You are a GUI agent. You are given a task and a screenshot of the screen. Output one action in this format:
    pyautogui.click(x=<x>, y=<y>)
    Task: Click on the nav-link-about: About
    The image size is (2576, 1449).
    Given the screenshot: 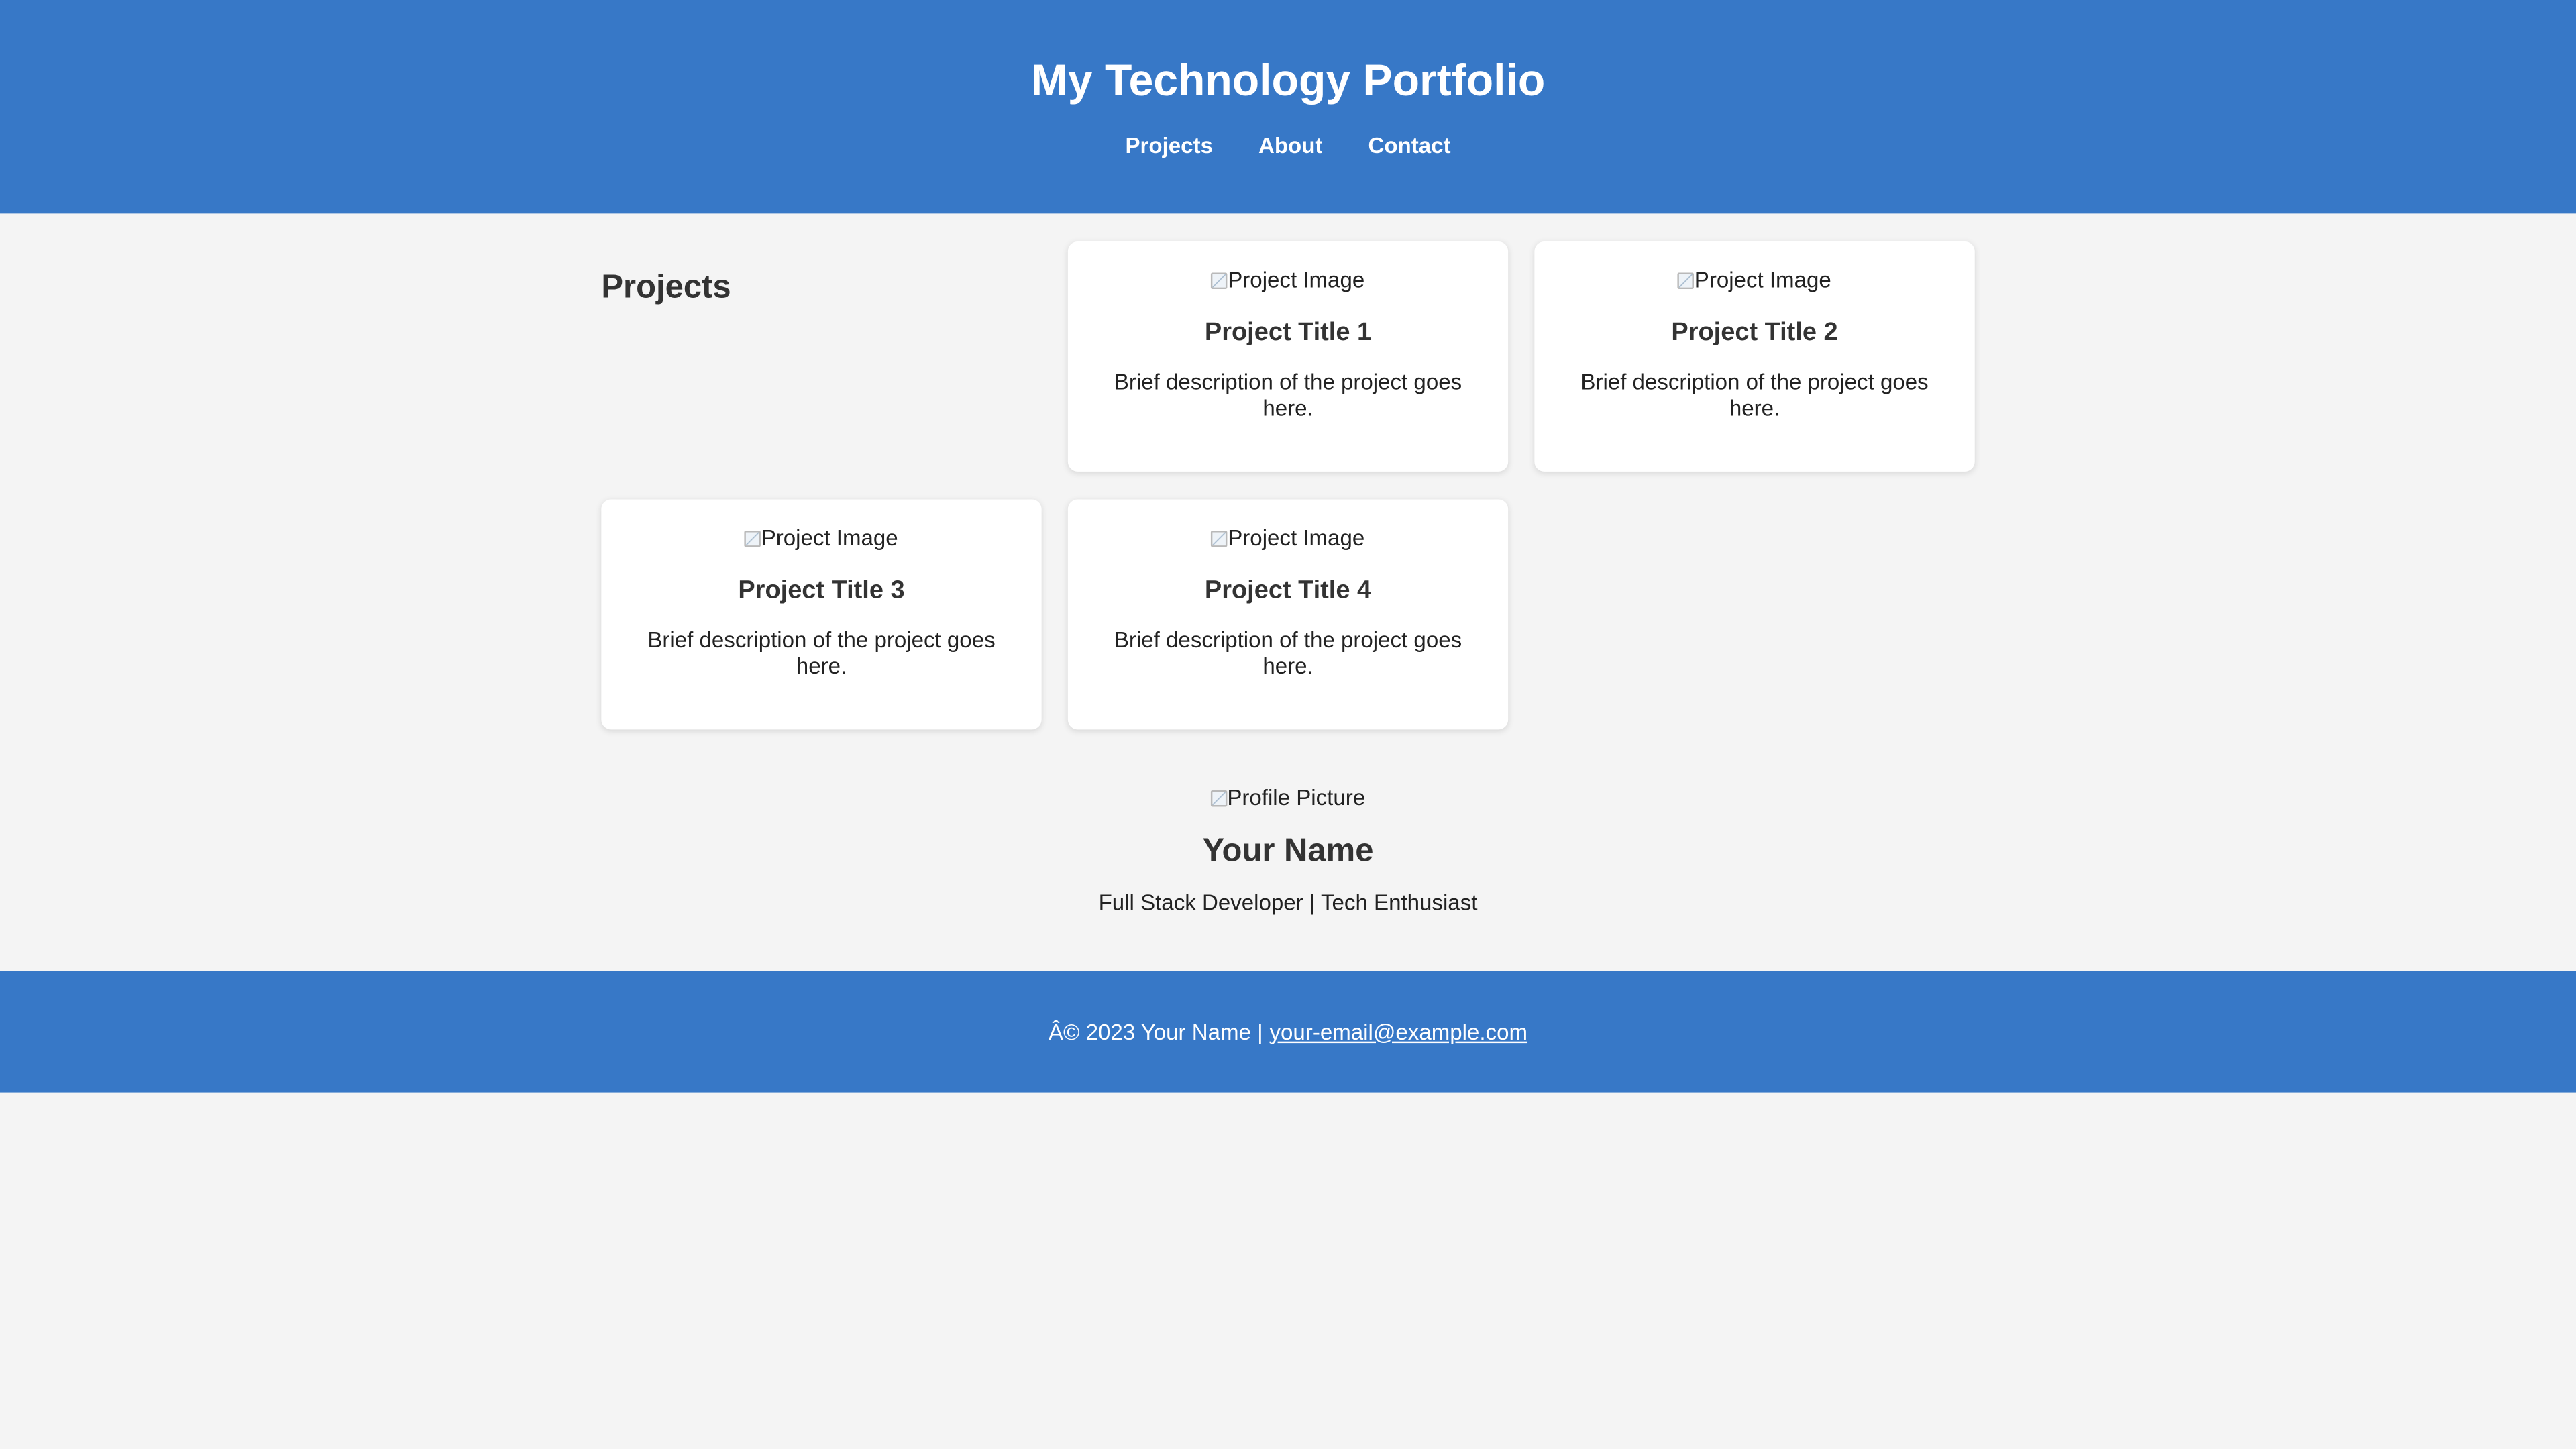 What is the action you would take?
    pyautogui.click(x=1290, y=145)
    